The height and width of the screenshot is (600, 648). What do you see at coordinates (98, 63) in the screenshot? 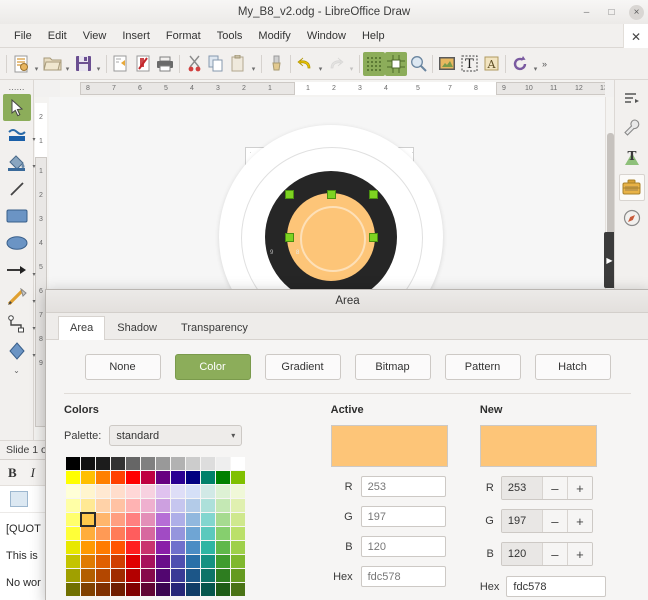
I see `save-document-dropdown-icon: ▾` at bounding box center [98, 63].